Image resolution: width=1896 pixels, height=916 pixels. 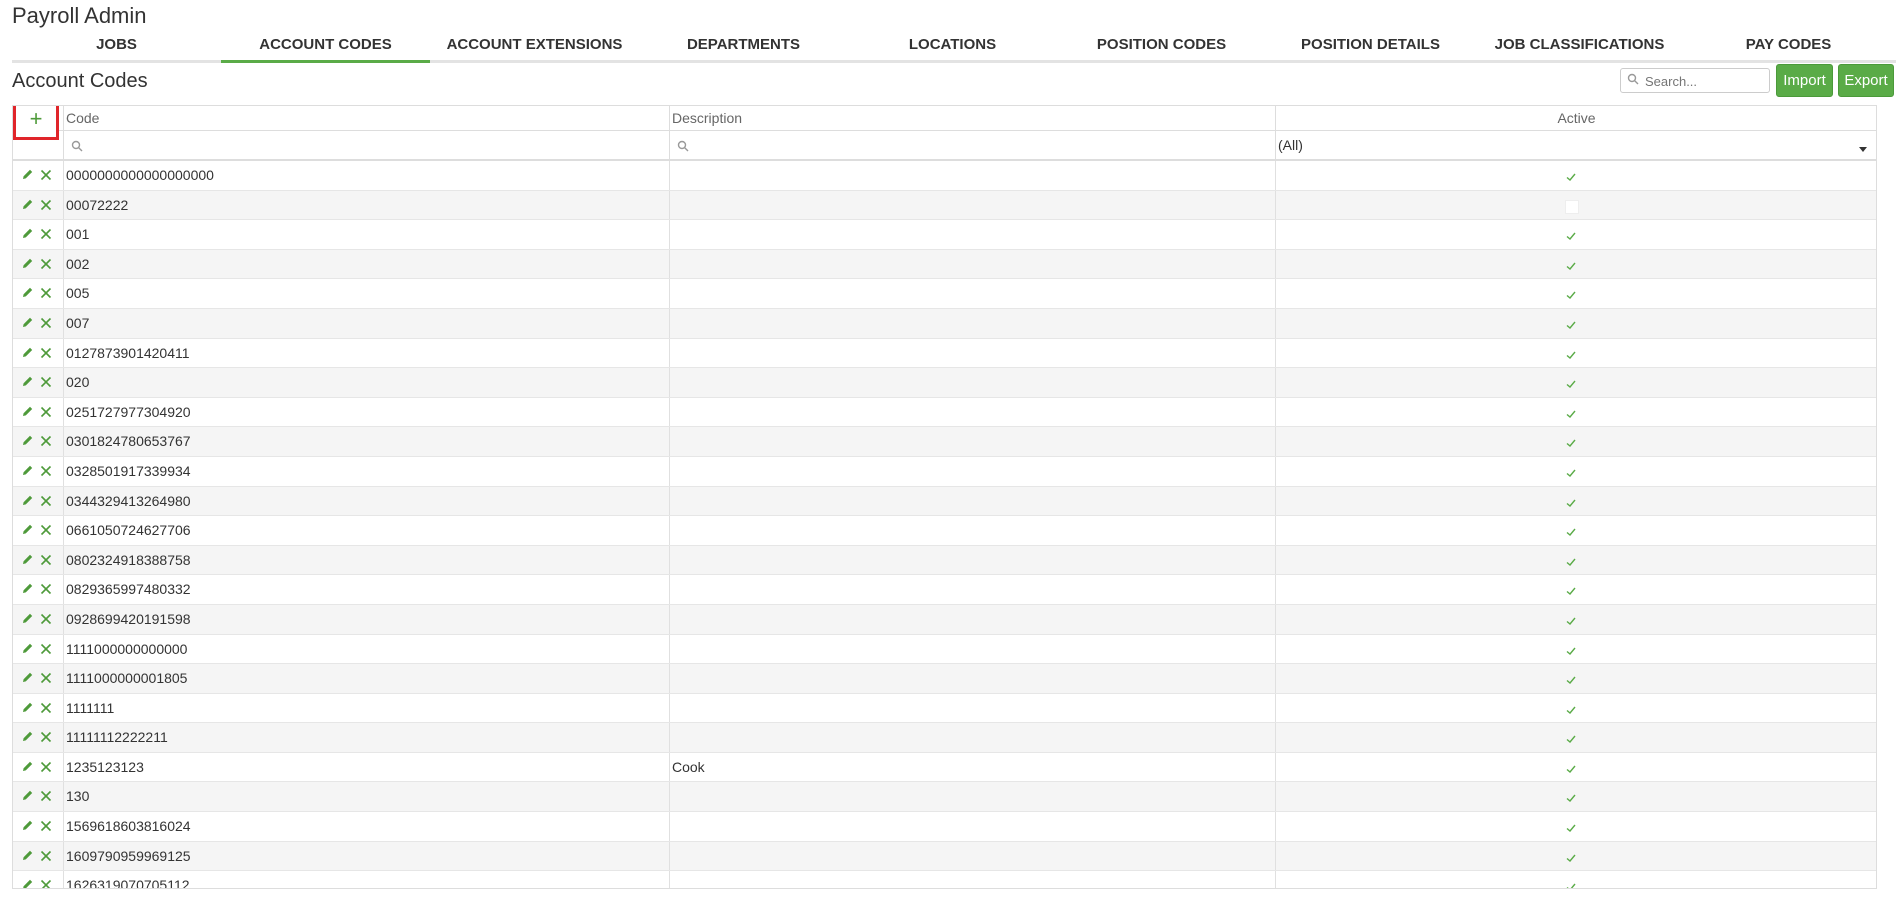 I want to click on table-row: 007, so click(x=944, y=323).